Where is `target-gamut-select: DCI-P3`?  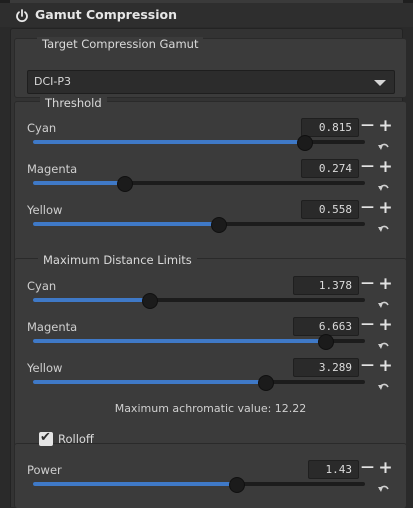
target-gamut-select: DCI-P3 is located at coordinates (211, 82).